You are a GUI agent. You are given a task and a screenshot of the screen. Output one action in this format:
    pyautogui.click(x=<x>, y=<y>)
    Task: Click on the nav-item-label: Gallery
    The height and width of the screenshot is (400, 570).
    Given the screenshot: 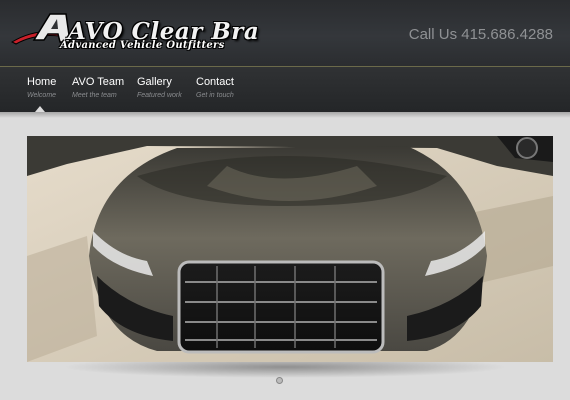 What is the action you would take?
    pyautogui.click(x=154, y=82)
    